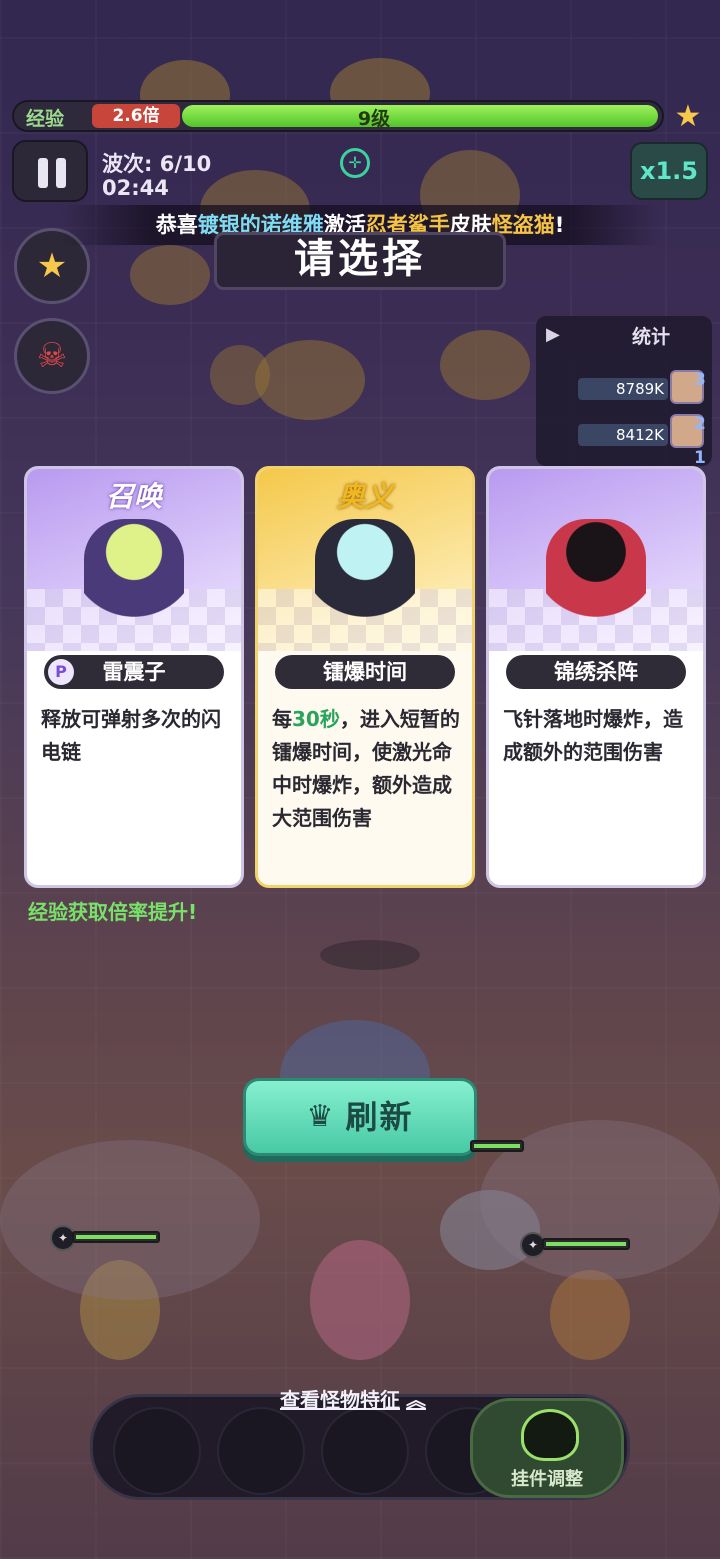 The image size is (720, 1559). Describe the element at coordinates (669, 171) in the screenshot. I see `speed-button: x1.5` at that location.